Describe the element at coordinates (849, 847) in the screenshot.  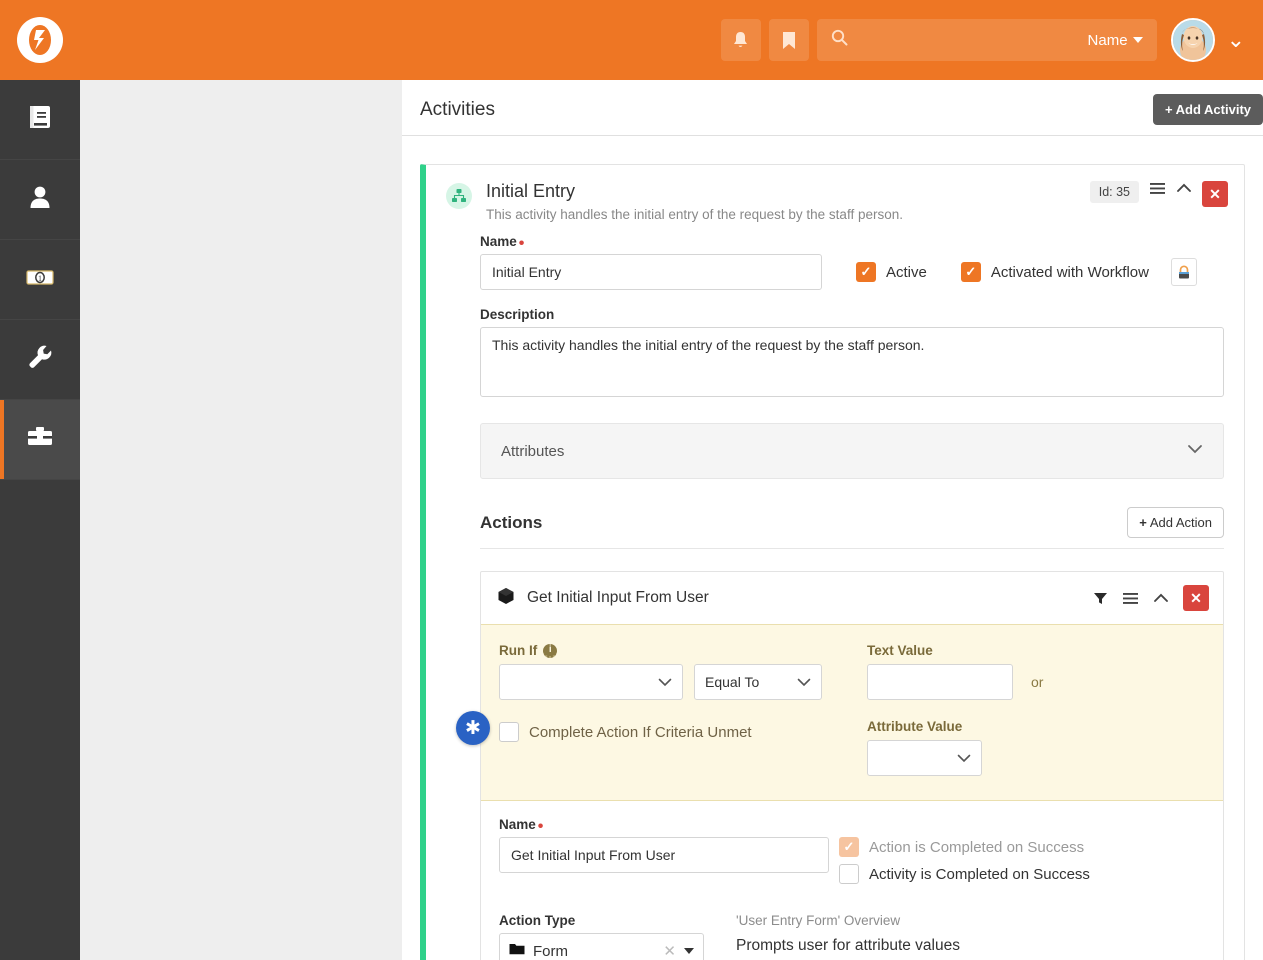
I see `action-is-completed-on-success-checkbox: ✓` at that location.